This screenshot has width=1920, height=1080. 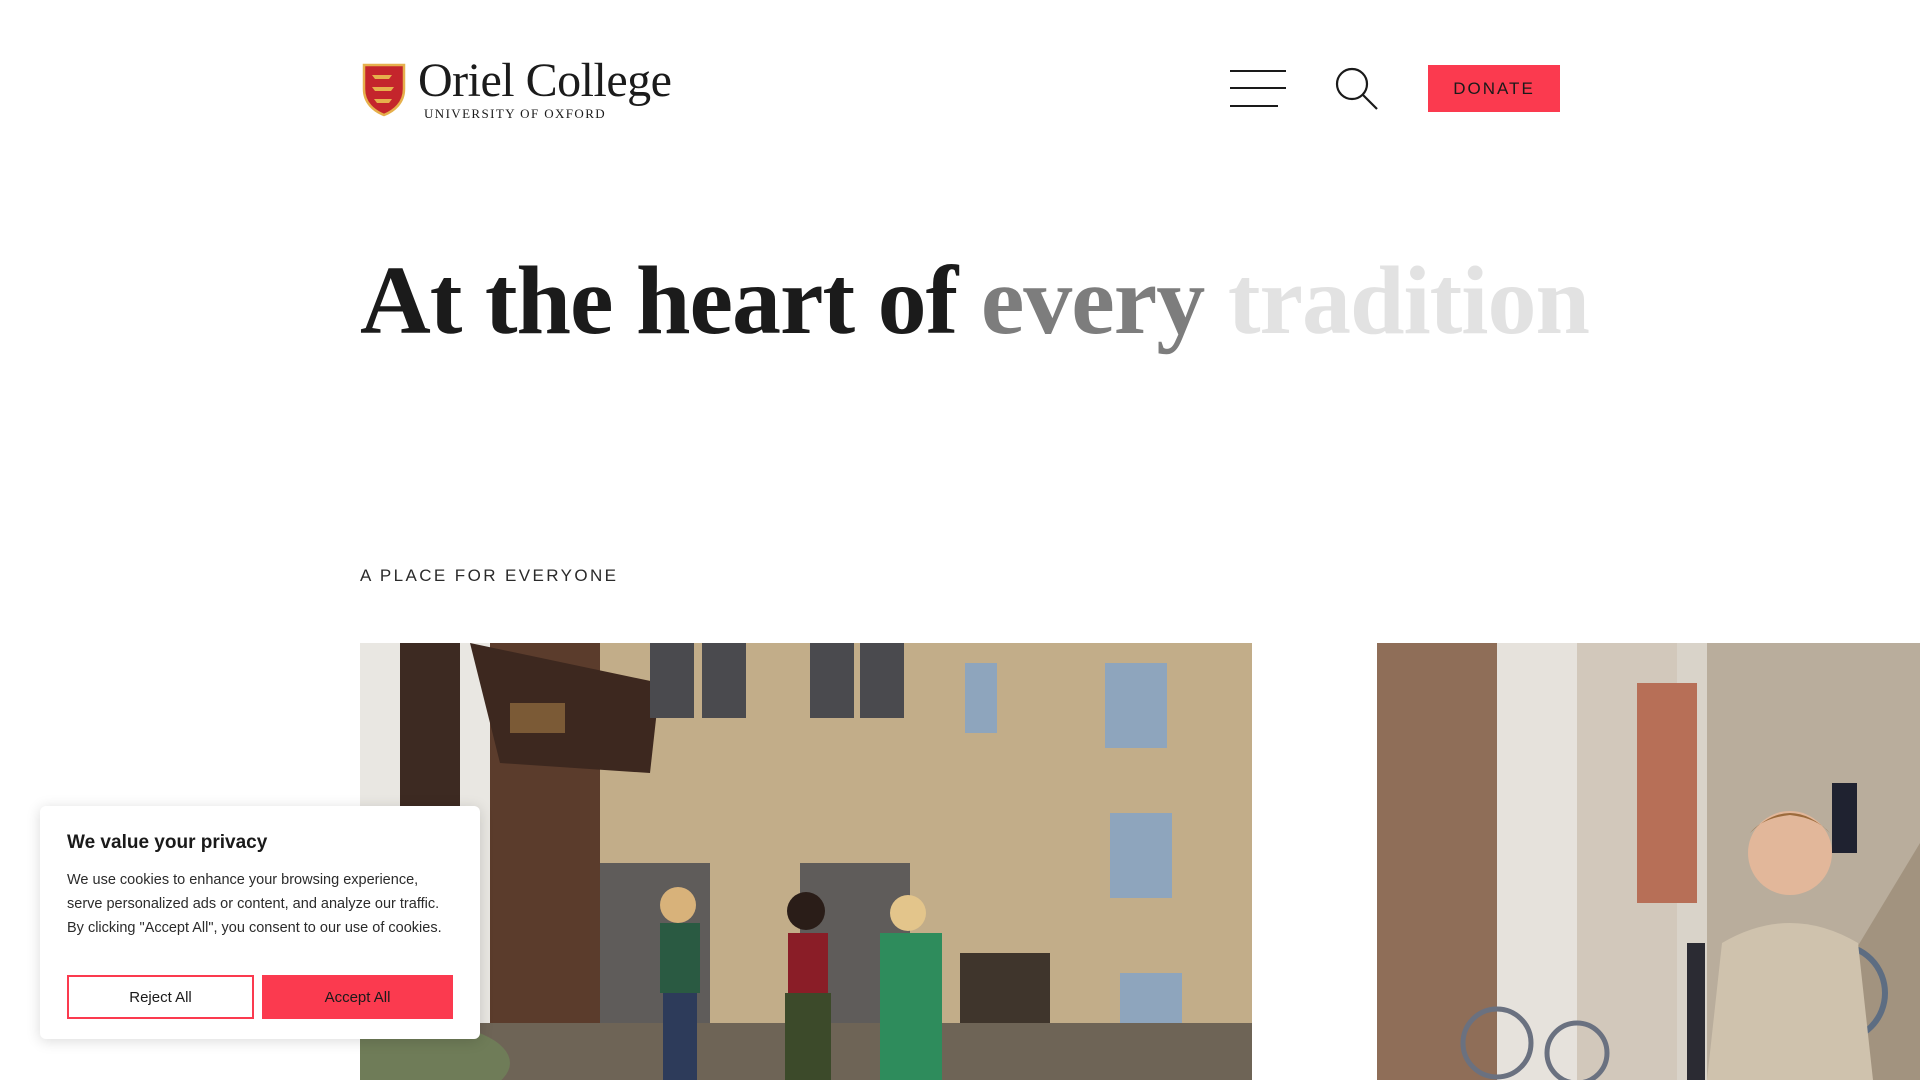 I want to click on oriel-college-logo: Oriel College UNIVERSITY OF OXFORD, so click(x=516, y=87).